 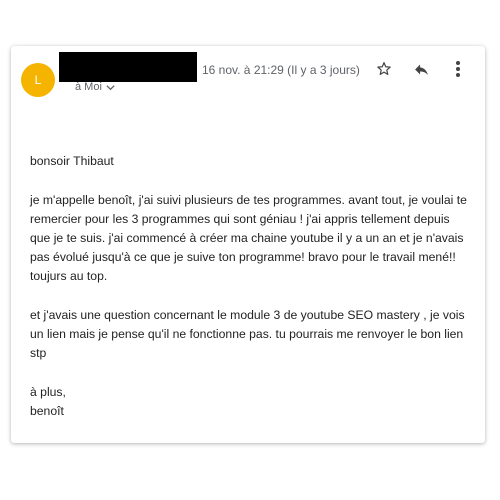 I want to click on message-date: 16 nov. à 21:29 (Il y a 3 jours), so click(x=281, y=70).